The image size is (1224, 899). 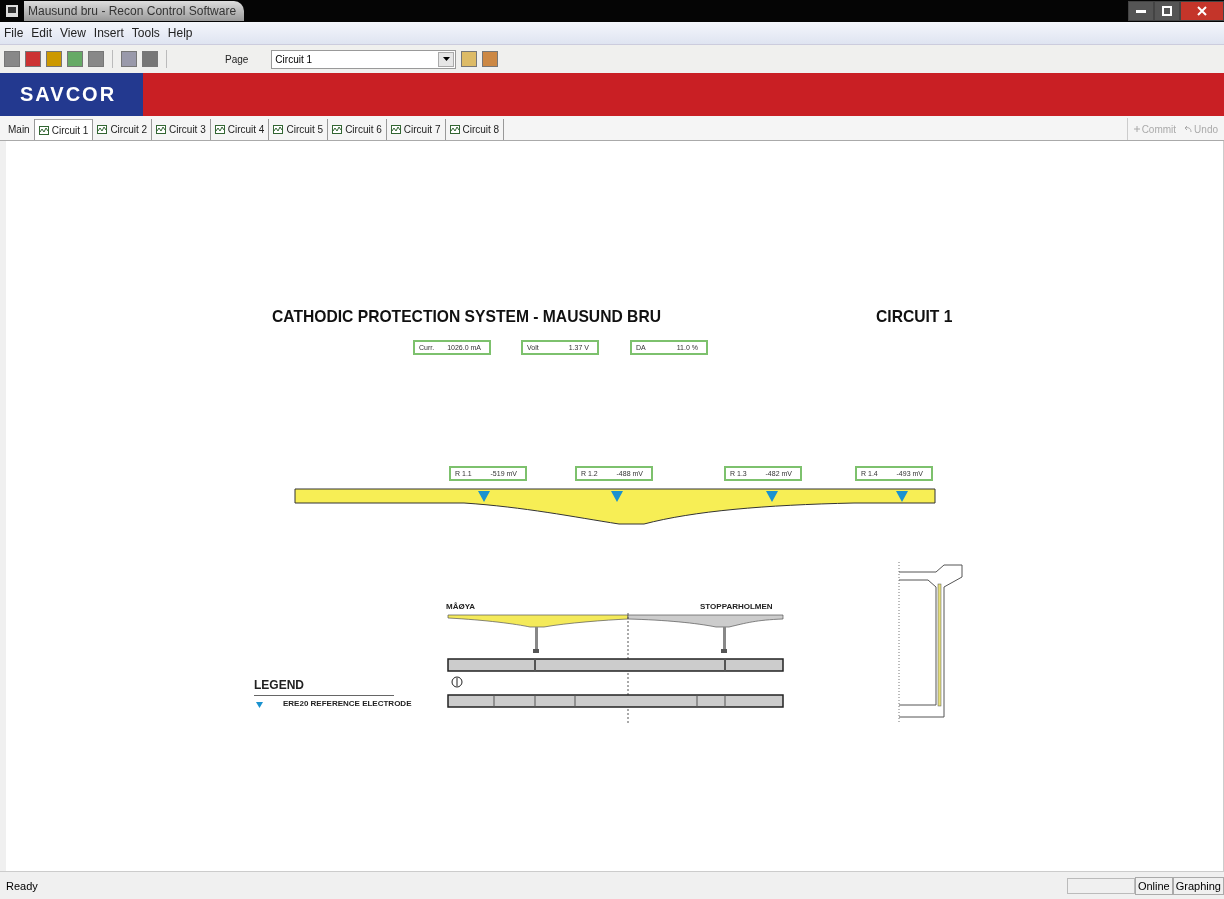 I want to click on legend-item: ERE20 REFERENCE ELECTRODE, so click(x=347, y=703).